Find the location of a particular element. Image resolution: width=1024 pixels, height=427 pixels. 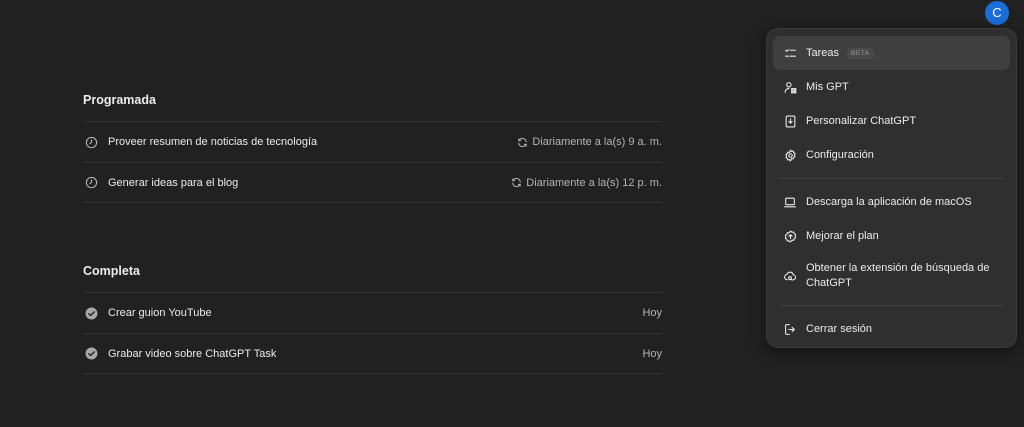

completed-task-row: Crear guion YouTube Hoy is located at coordinates (372, 312).